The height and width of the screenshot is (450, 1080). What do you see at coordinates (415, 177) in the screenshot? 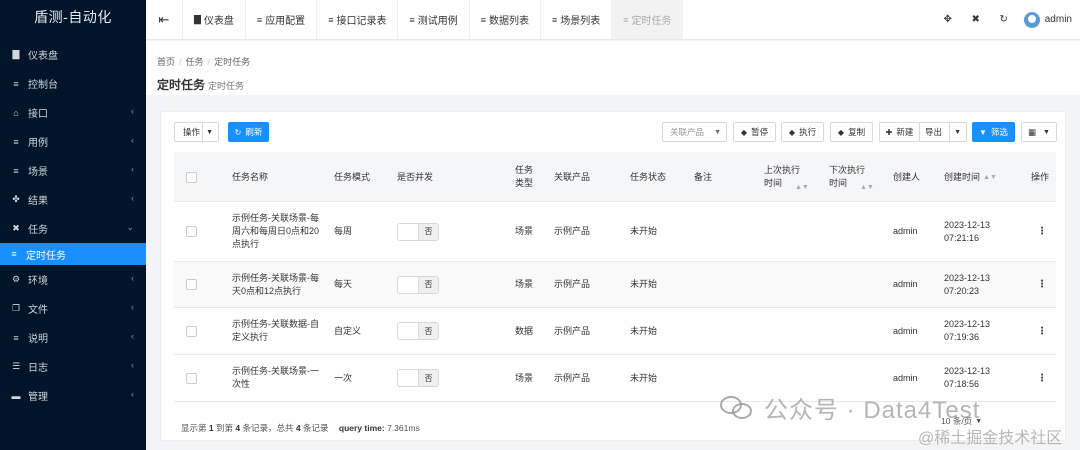
I see `col-concurrent: 是否并发` at bounding box center [415, 177].